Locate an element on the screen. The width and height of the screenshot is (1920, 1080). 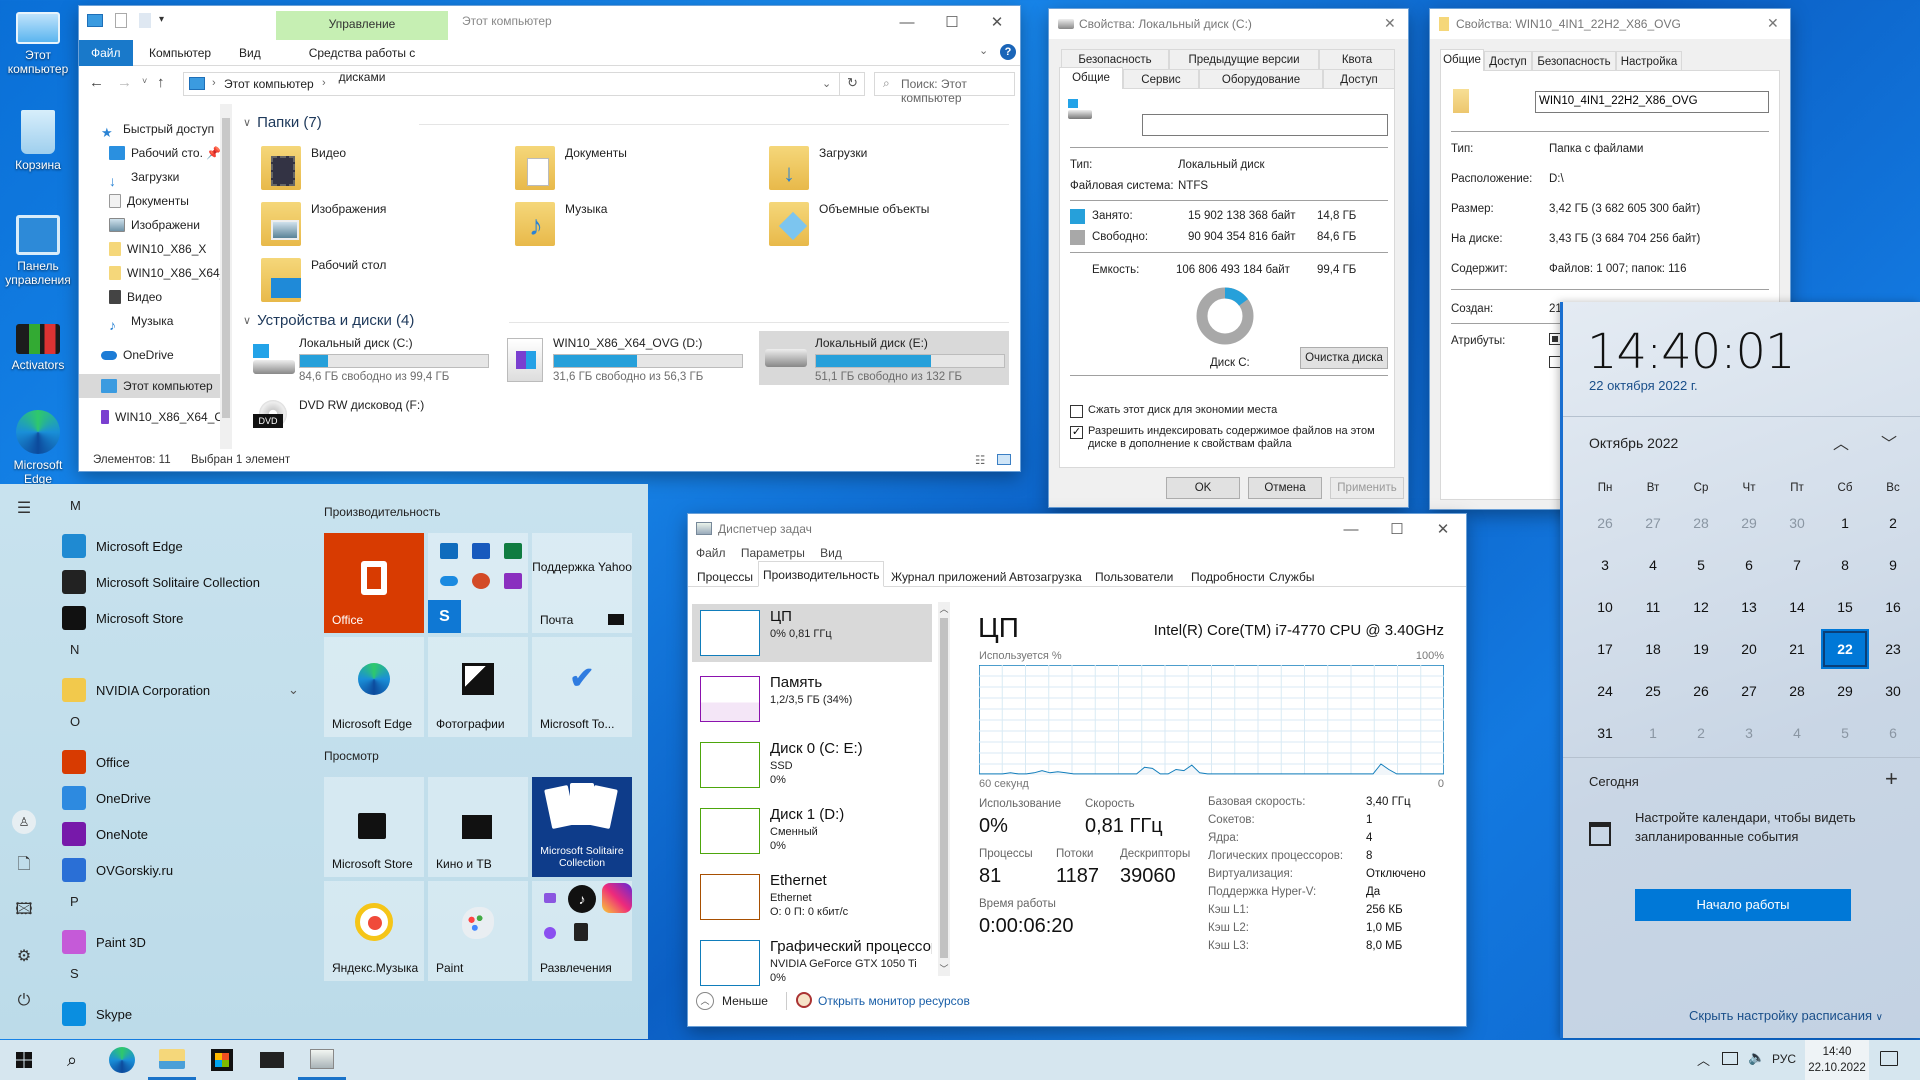
clock-date-link: 22 октября 2022 г. is located at coordinates (1643, 385).